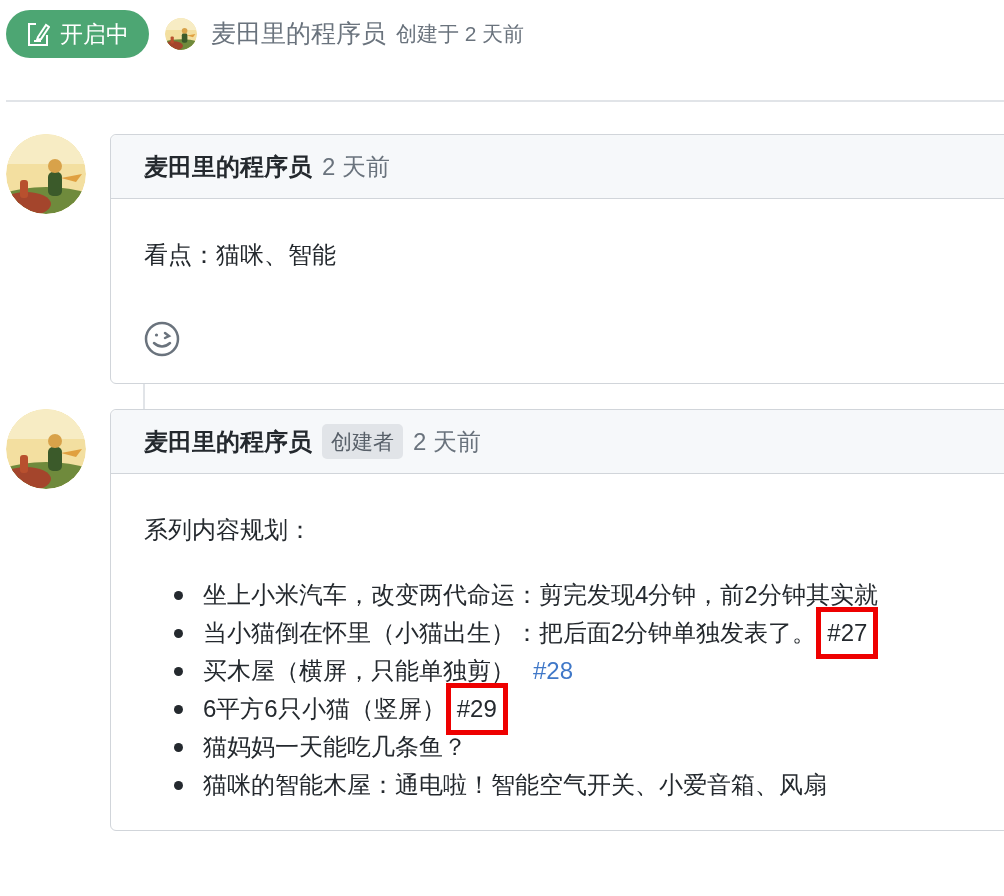 This screenshot has height=896, width=1004. I want to click on list-item-text: 6平方6只小猫（竖屏）, so click(324, 709).